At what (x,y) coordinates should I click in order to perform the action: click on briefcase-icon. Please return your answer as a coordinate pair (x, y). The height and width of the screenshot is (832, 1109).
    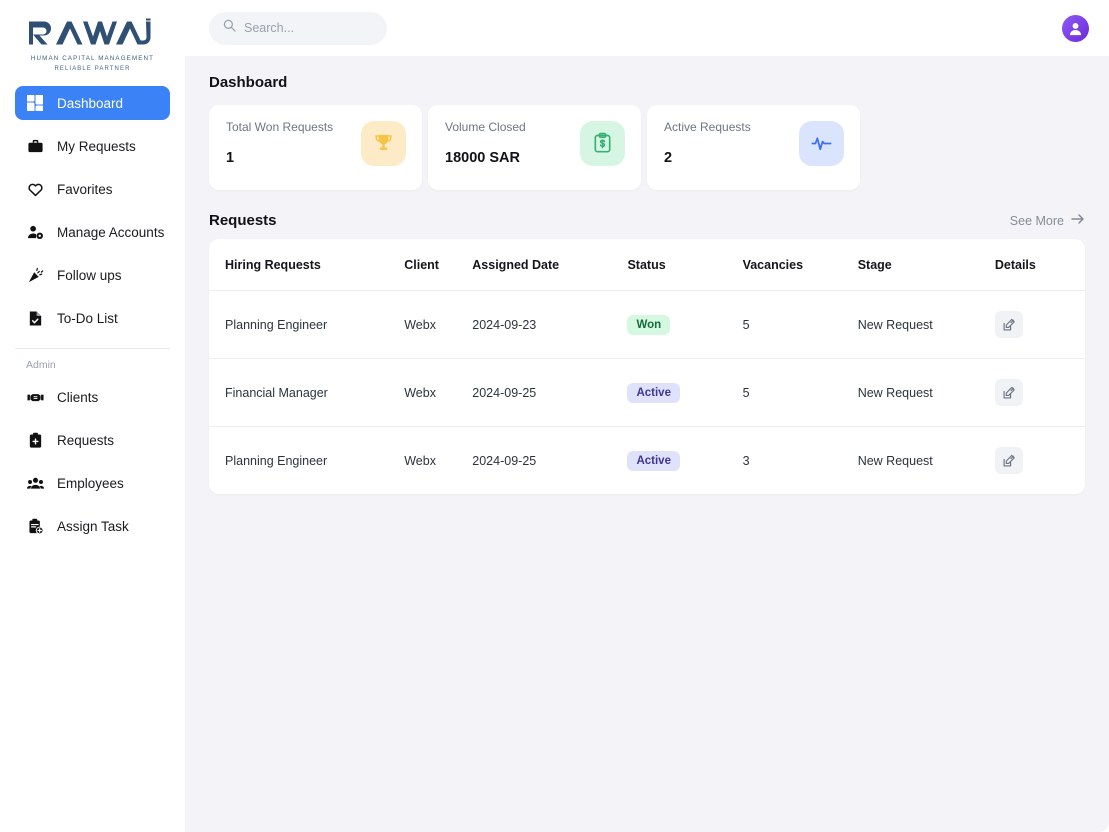
    Looking at the image, I should click on (35, 146).